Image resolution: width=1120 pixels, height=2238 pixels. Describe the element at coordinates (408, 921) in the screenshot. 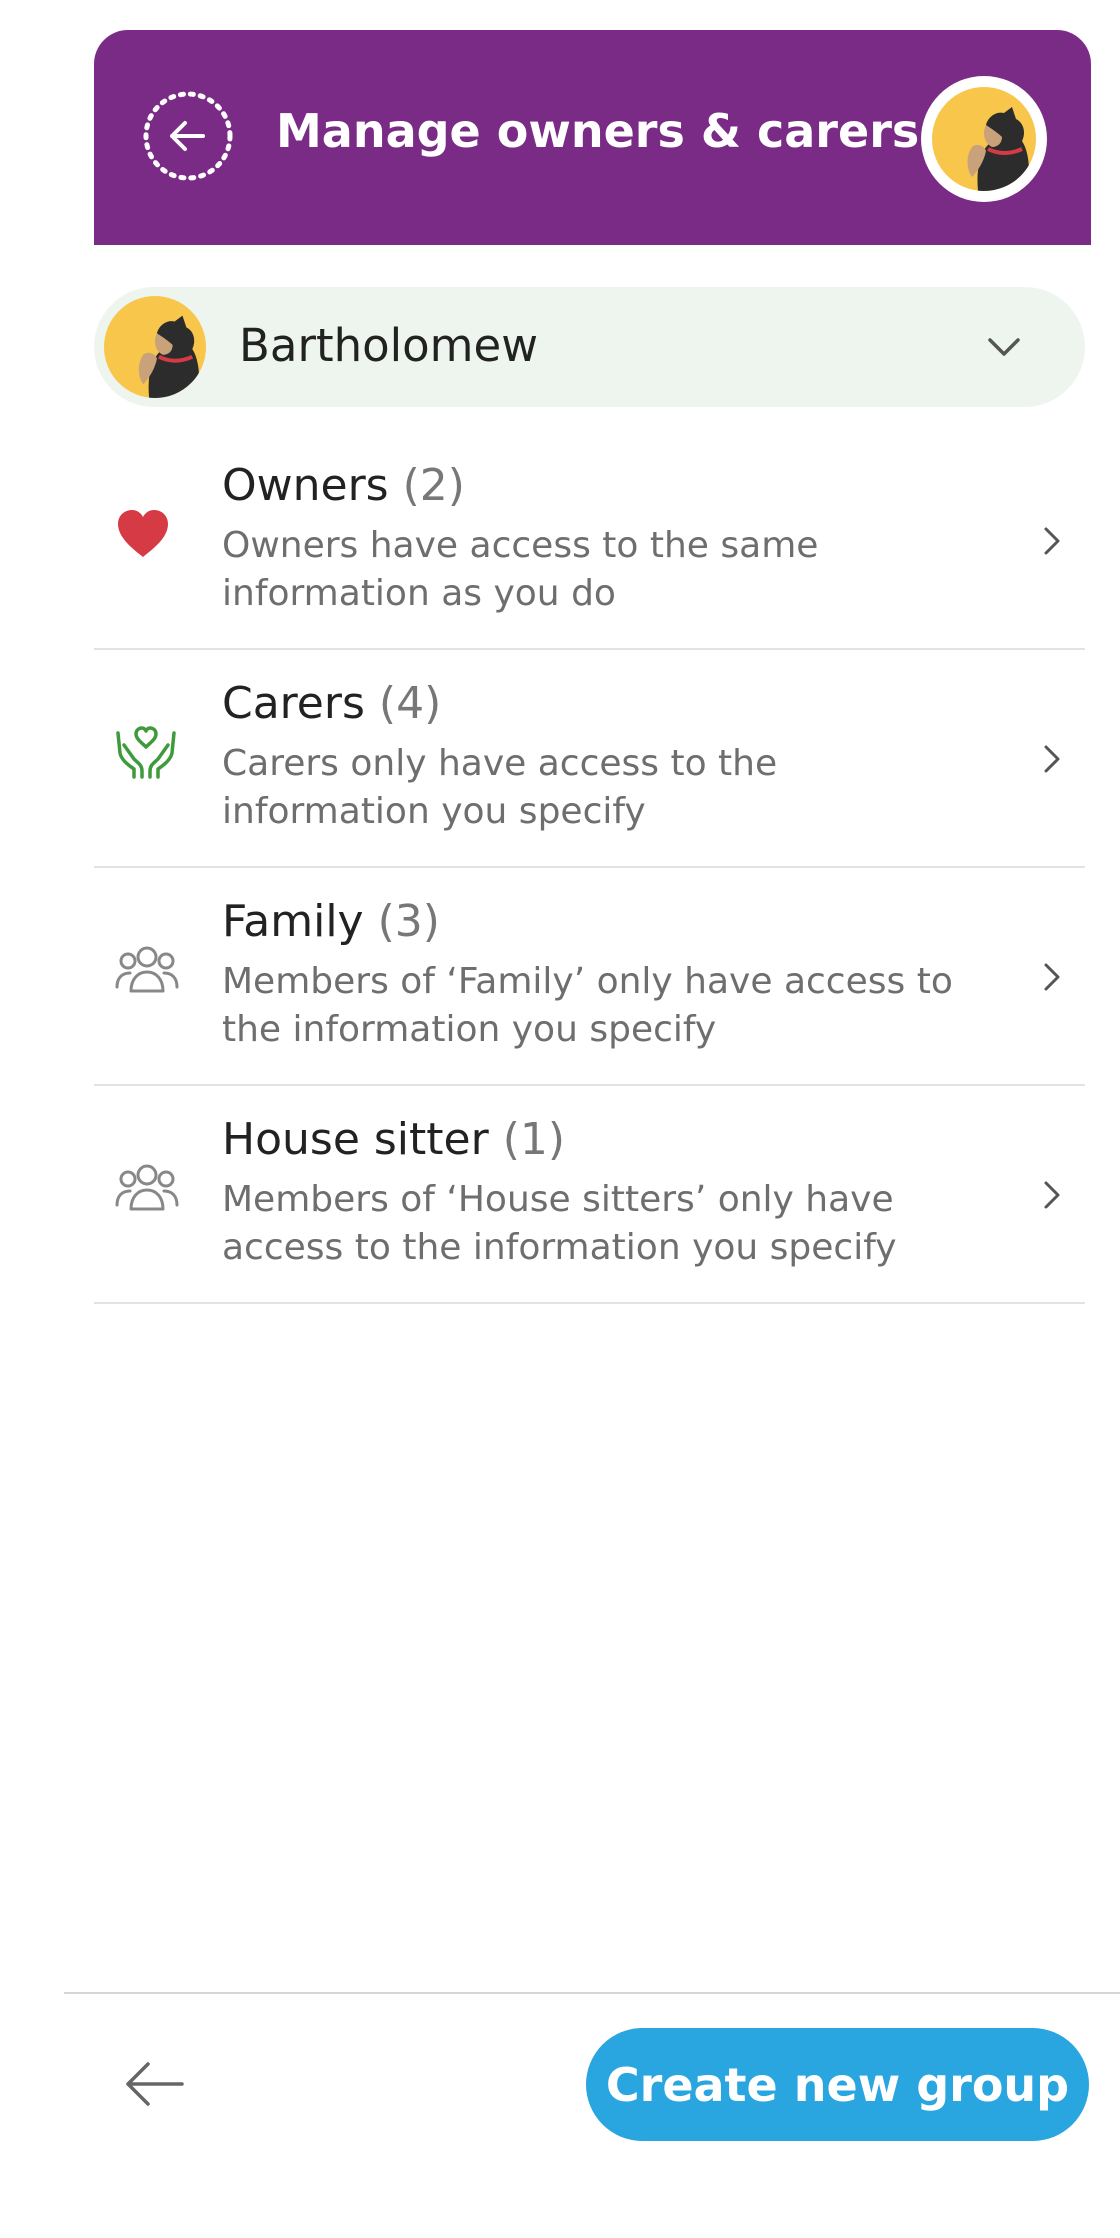

I see `group-count: (3)` at that location.